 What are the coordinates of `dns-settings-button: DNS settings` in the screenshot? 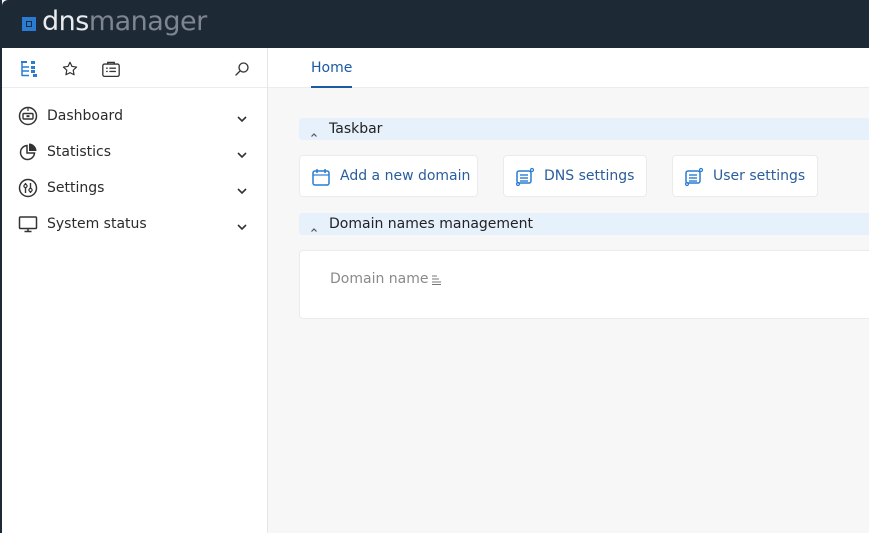 It's located at (575, 176).